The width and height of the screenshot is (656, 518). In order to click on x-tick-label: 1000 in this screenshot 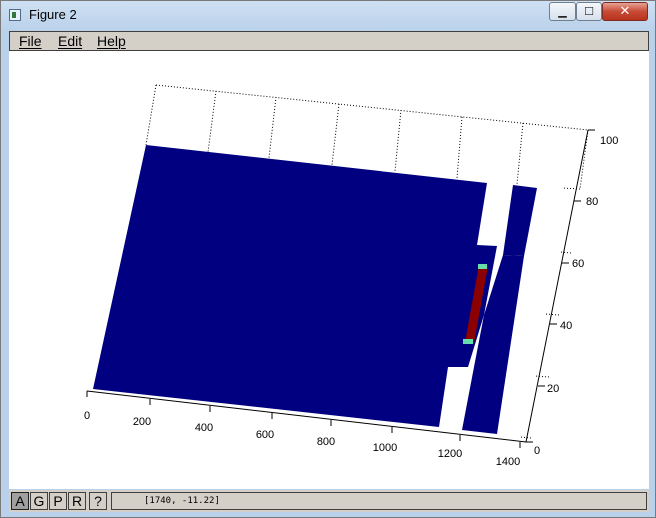, I will do `click(385, 448)`.